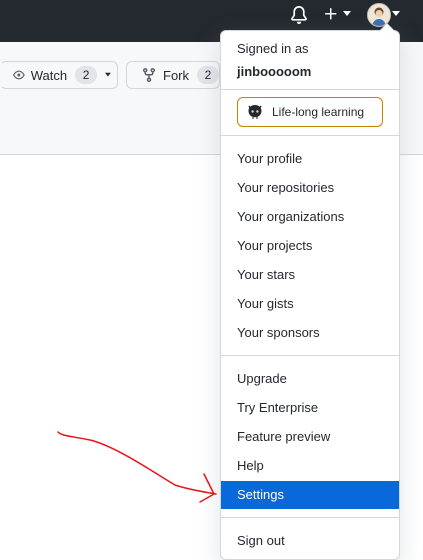 This screenshot has width=423, height=560. What do you see at coordinates (310, 408) in the screenshot?
I see `menu-item-try-enterprise: Try Enterprise` at bounding box center [310, 408].